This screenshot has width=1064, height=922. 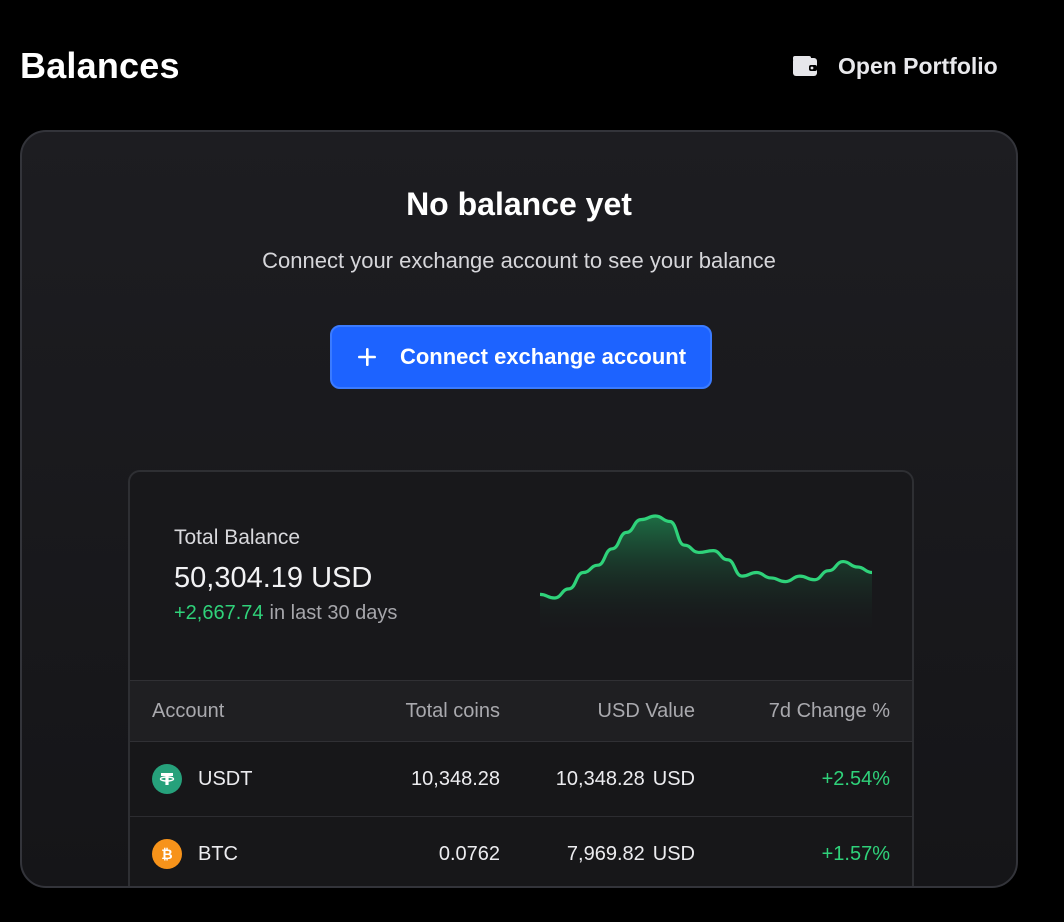 I want to click on total-balance-value: 50,304.19 USD, so click(x=273, y=578).